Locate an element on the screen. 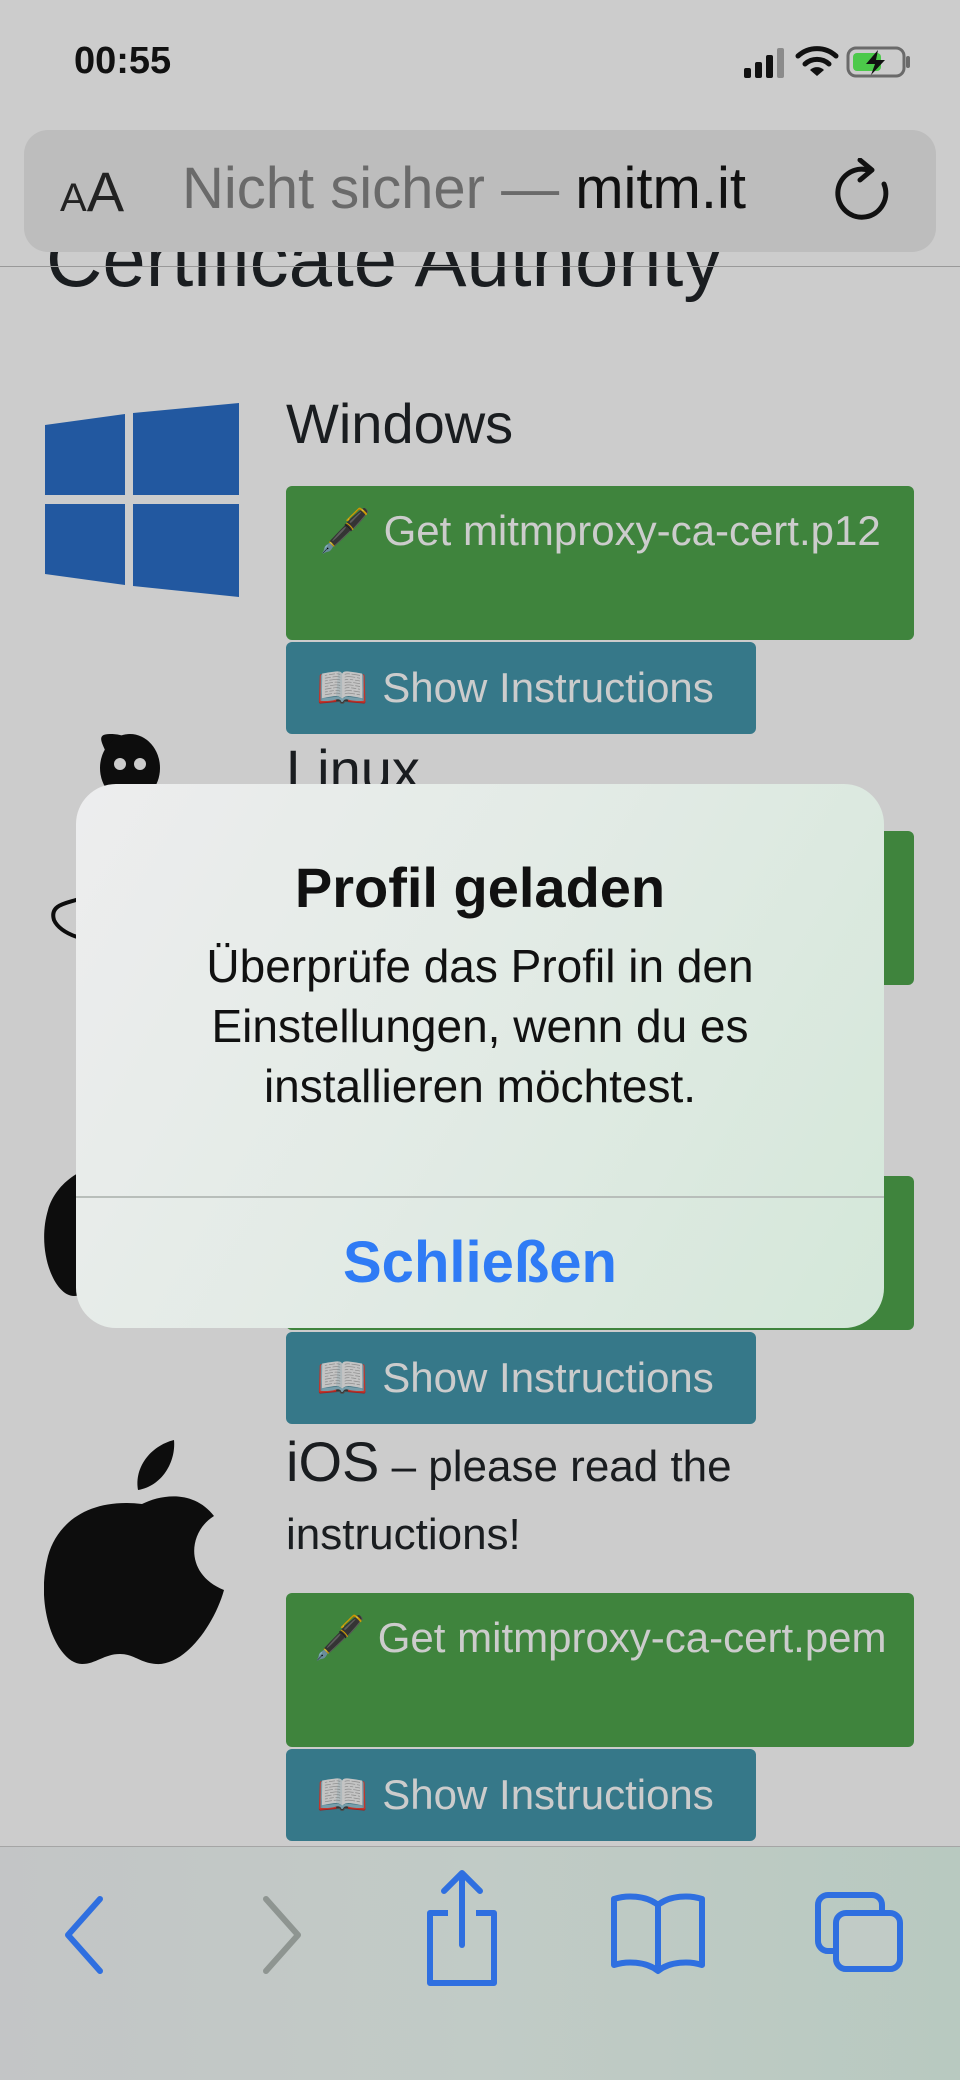  battery-charging-icon is located at coordinates (878, 62).